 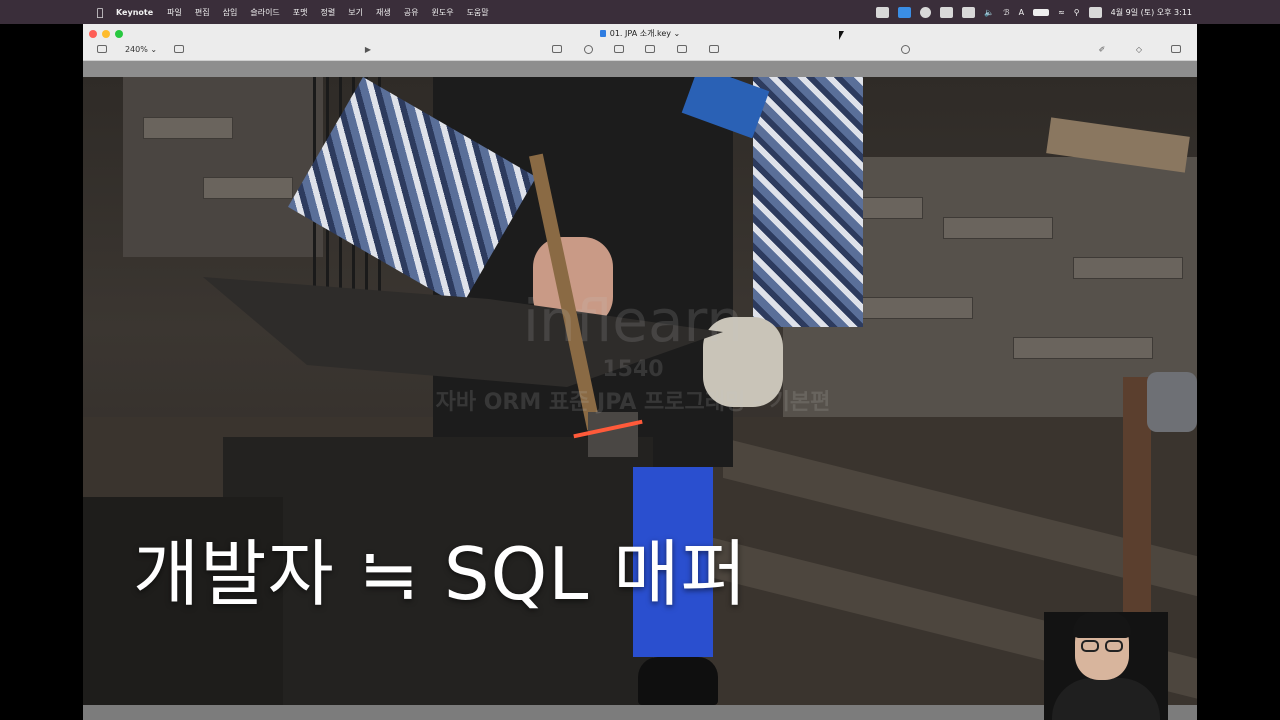 I want to click on chart-icon, so click(x=588, y=49).